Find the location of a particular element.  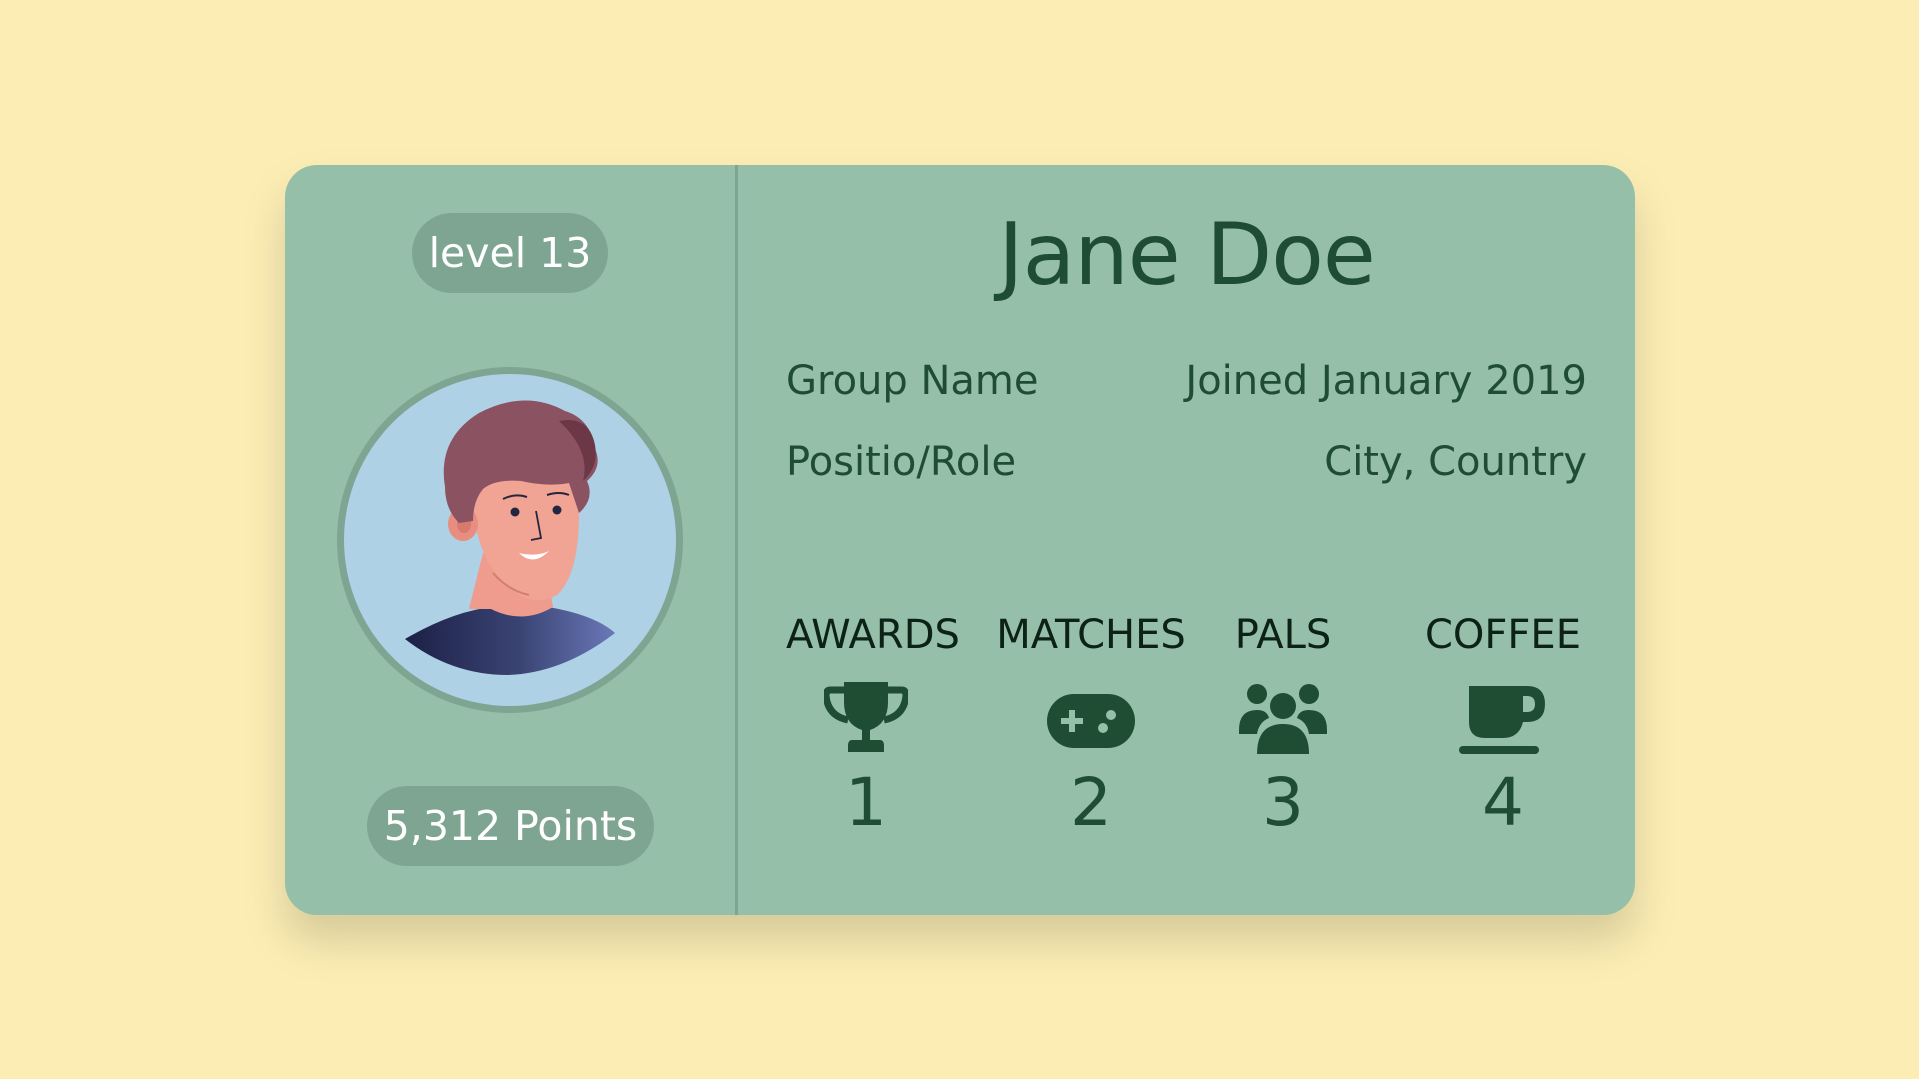

avatar is located at coordinates (510, 540).